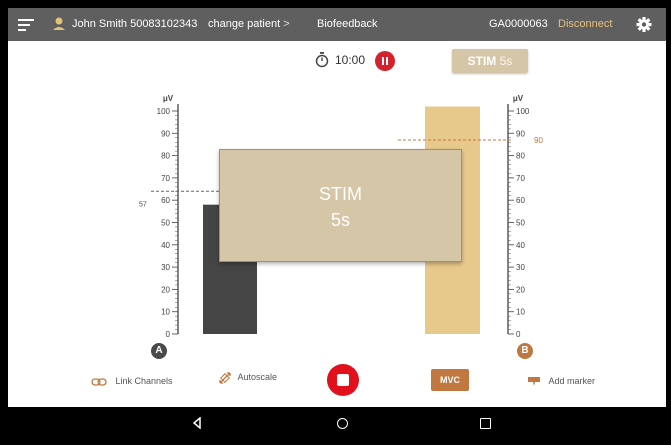  I want to click on marker-icon, so click(534, 382).